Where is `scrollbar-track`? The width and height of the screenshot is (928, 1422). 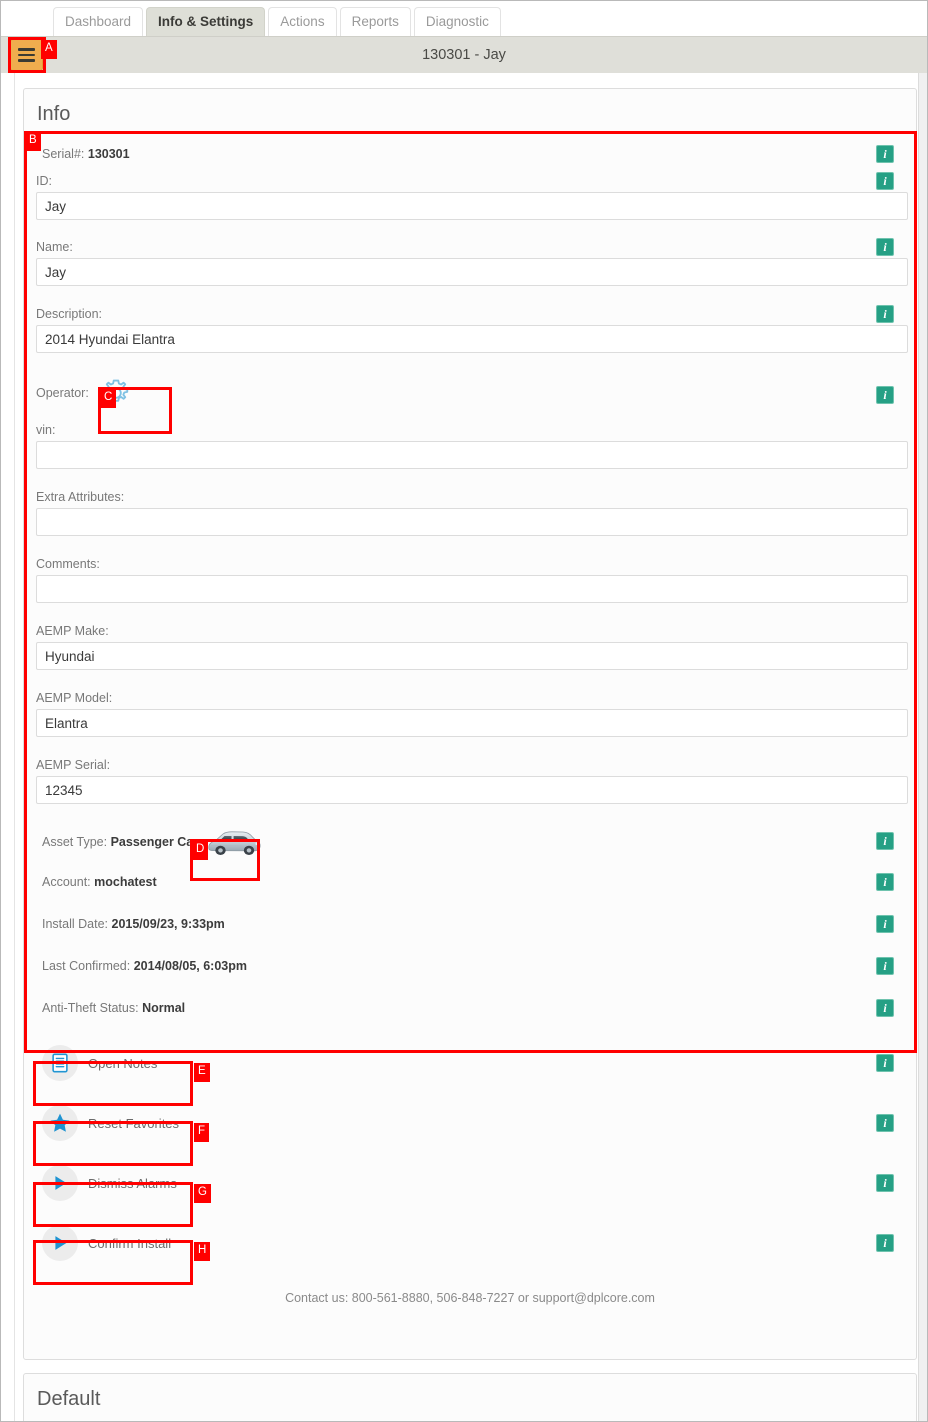 scrollbar-track is located at coordinates (922, 747).